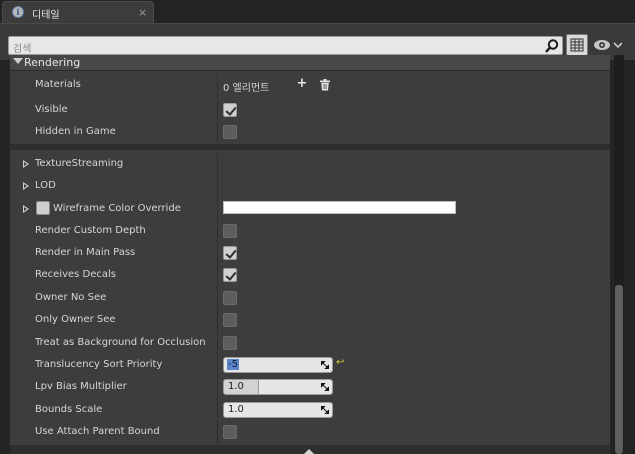  I want to click on property-label: Lpv Bias Multiplier, so click(81, 386).